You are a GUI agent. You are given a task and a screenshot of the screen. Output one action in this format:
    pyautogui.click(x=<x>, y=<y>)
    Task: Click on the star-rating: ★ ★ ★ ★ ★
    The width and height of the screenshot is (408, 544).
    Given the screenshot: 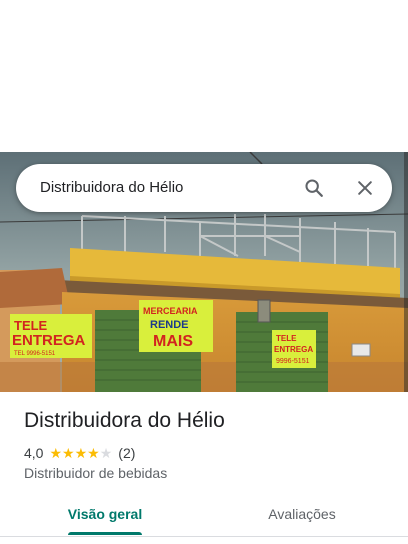 What is the action you would take?
    pyautogui.click(x=80, y=453)
    